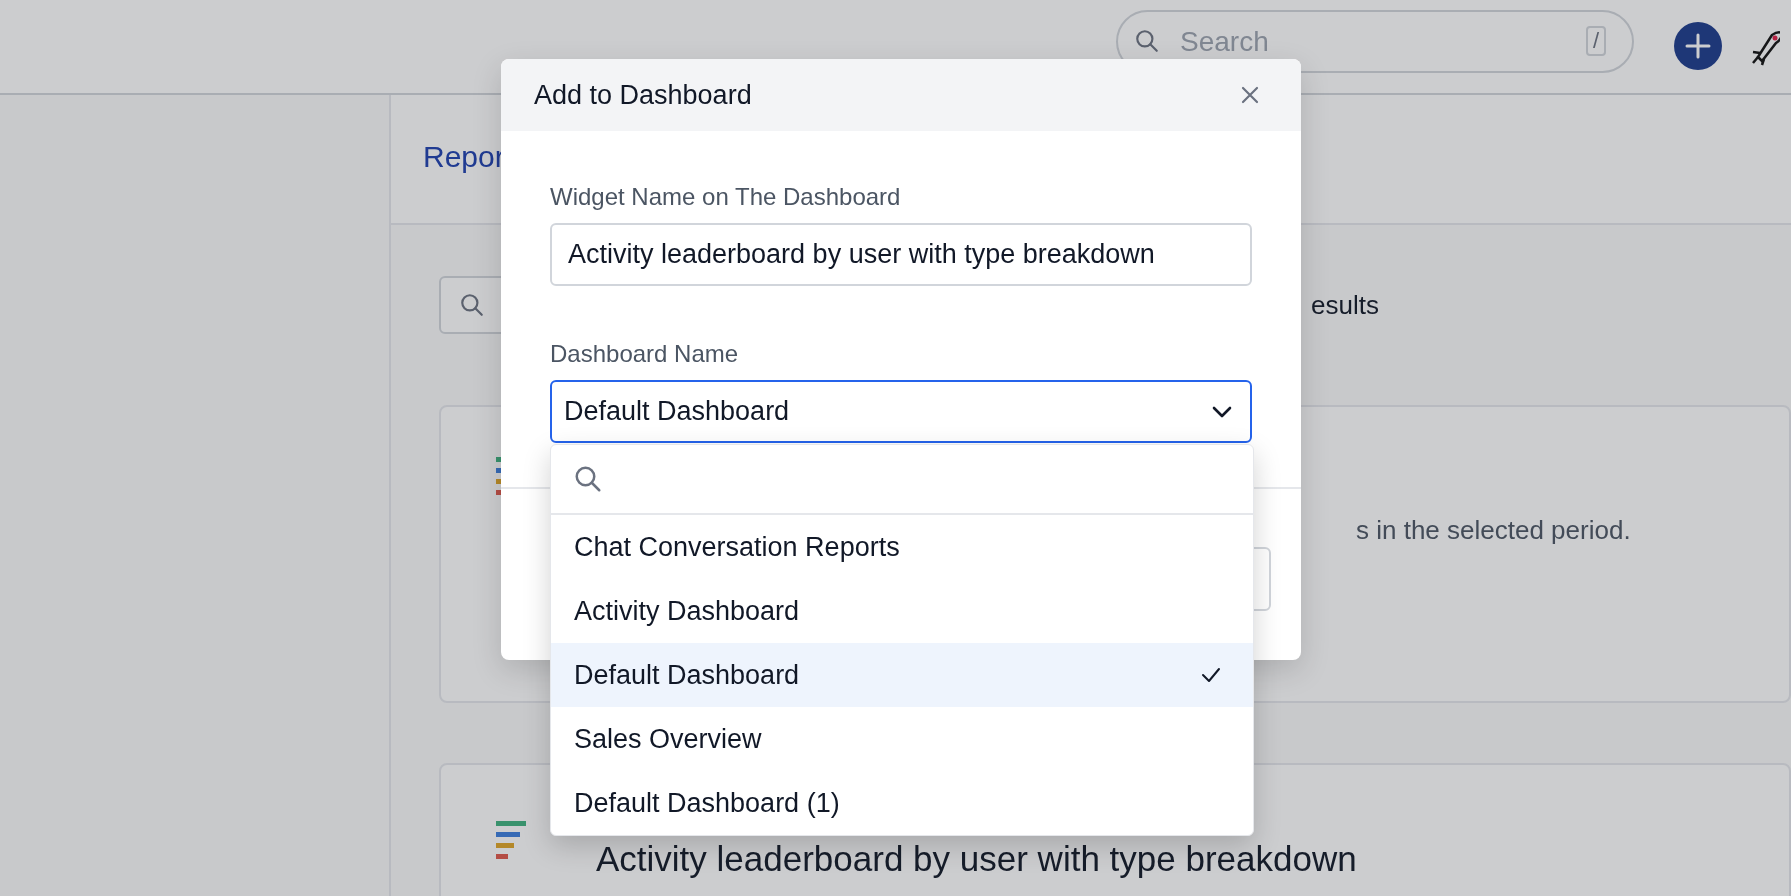  What do you see at coordinates (1595, 41) in the screenshot?
I see `shortcut-key: /` at bounding box center [1595, 41].